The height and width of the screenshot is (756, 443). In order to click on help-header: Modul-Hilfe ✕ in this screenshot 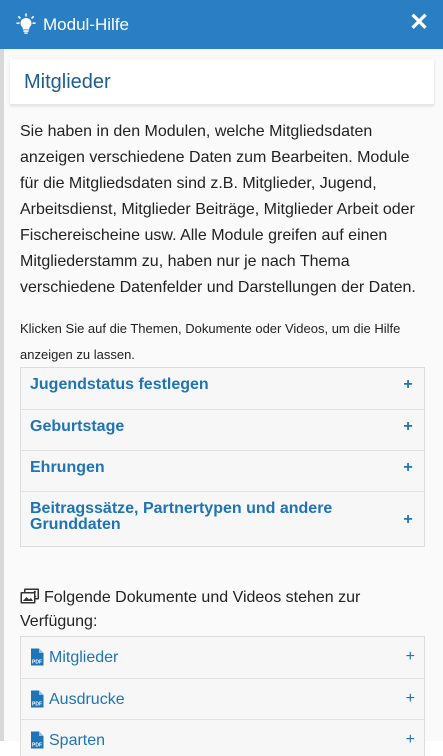, I will do `click(221, 24)`.